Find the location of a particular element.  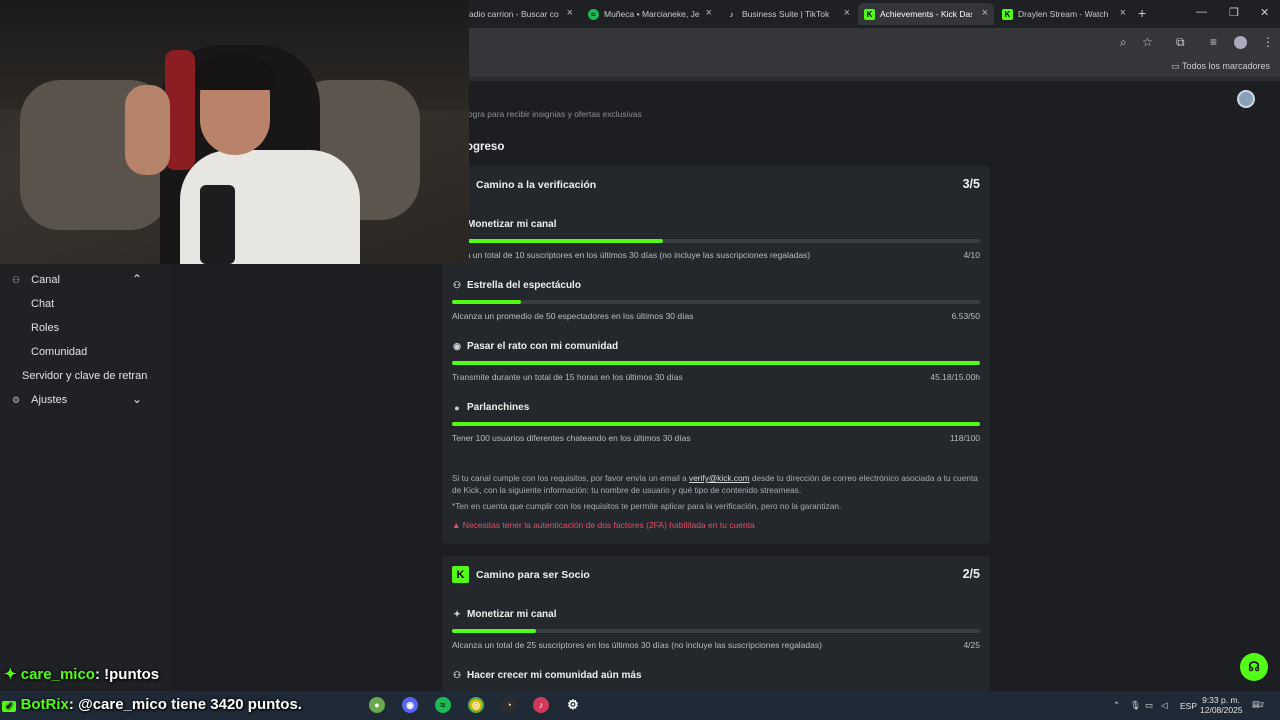

all-bookmarks-button: ▭ Todos los marcadores is located at coordinates (1220, 66).